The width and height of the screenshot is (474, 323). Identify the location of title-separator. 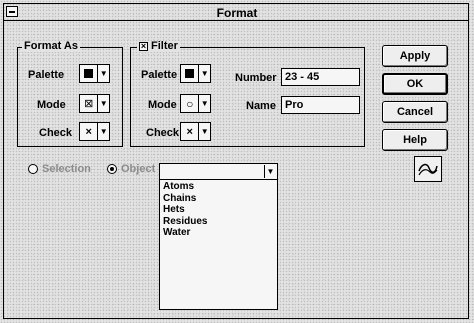
(236, 20).